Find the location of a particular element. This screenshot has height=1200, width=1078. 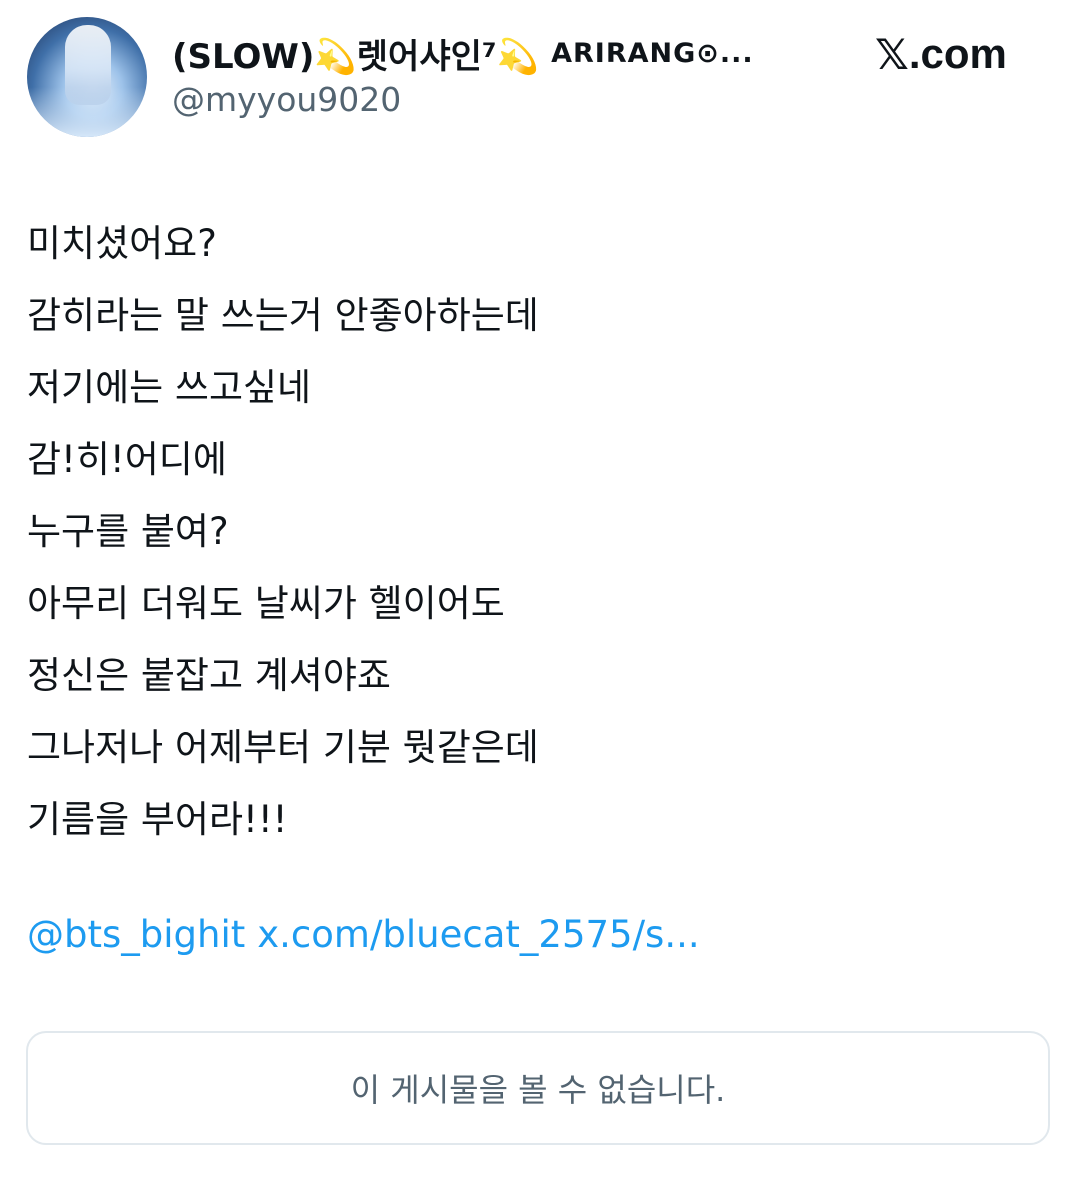

tweet-line: 아무리 더워도 날씨가 헬이어도 is located at coordinates (266, 603).